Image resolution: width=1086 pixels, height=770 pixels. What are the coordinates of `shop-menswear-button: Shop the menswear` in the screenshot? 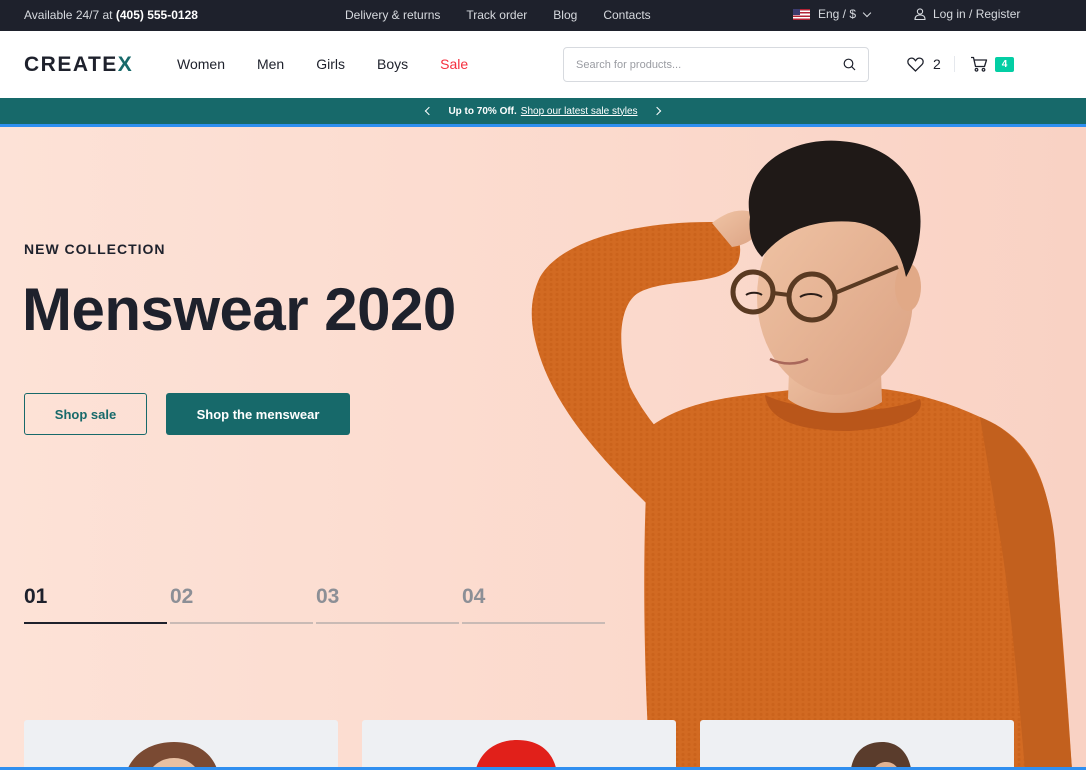 It's located at (258, 414).